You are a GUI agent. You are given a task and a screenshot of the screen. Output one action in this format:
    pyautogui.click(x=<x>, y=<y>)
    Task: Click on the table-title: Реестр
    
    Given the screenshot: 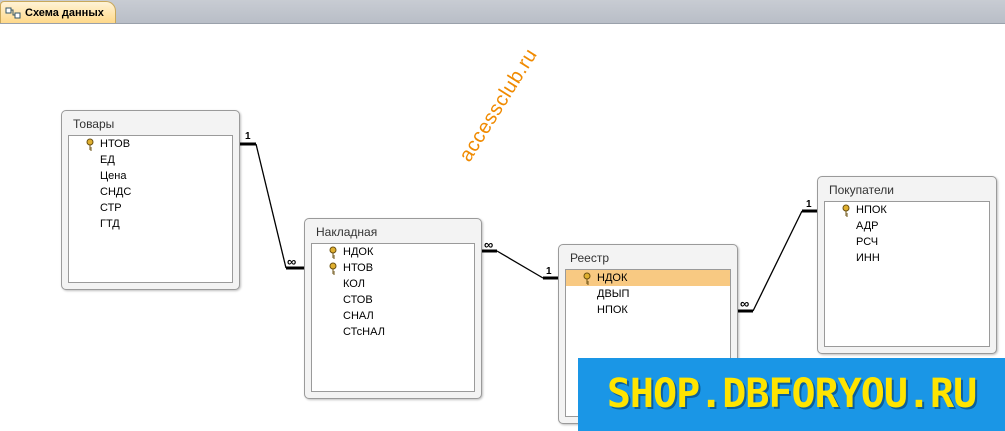 What is the action you would take?
    pyautogui.click(x=589, y=258)
    